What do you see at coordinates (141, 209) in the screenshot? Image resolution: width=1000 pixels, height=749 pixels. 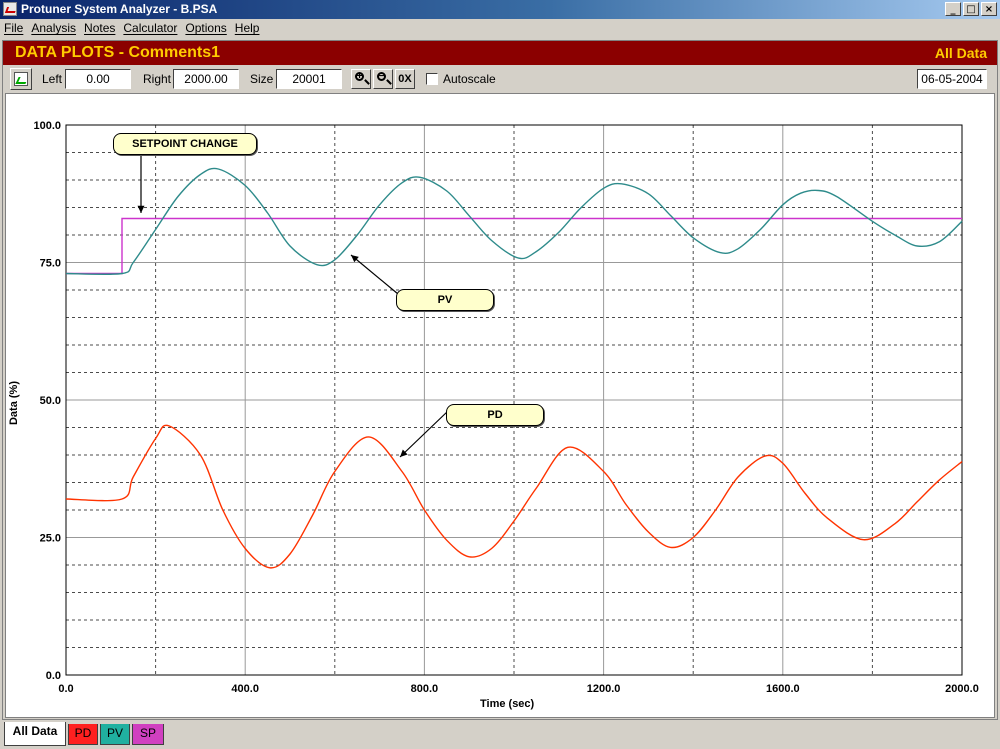 I see `setpoint-arrow-head` at bounding box center [141, 209].